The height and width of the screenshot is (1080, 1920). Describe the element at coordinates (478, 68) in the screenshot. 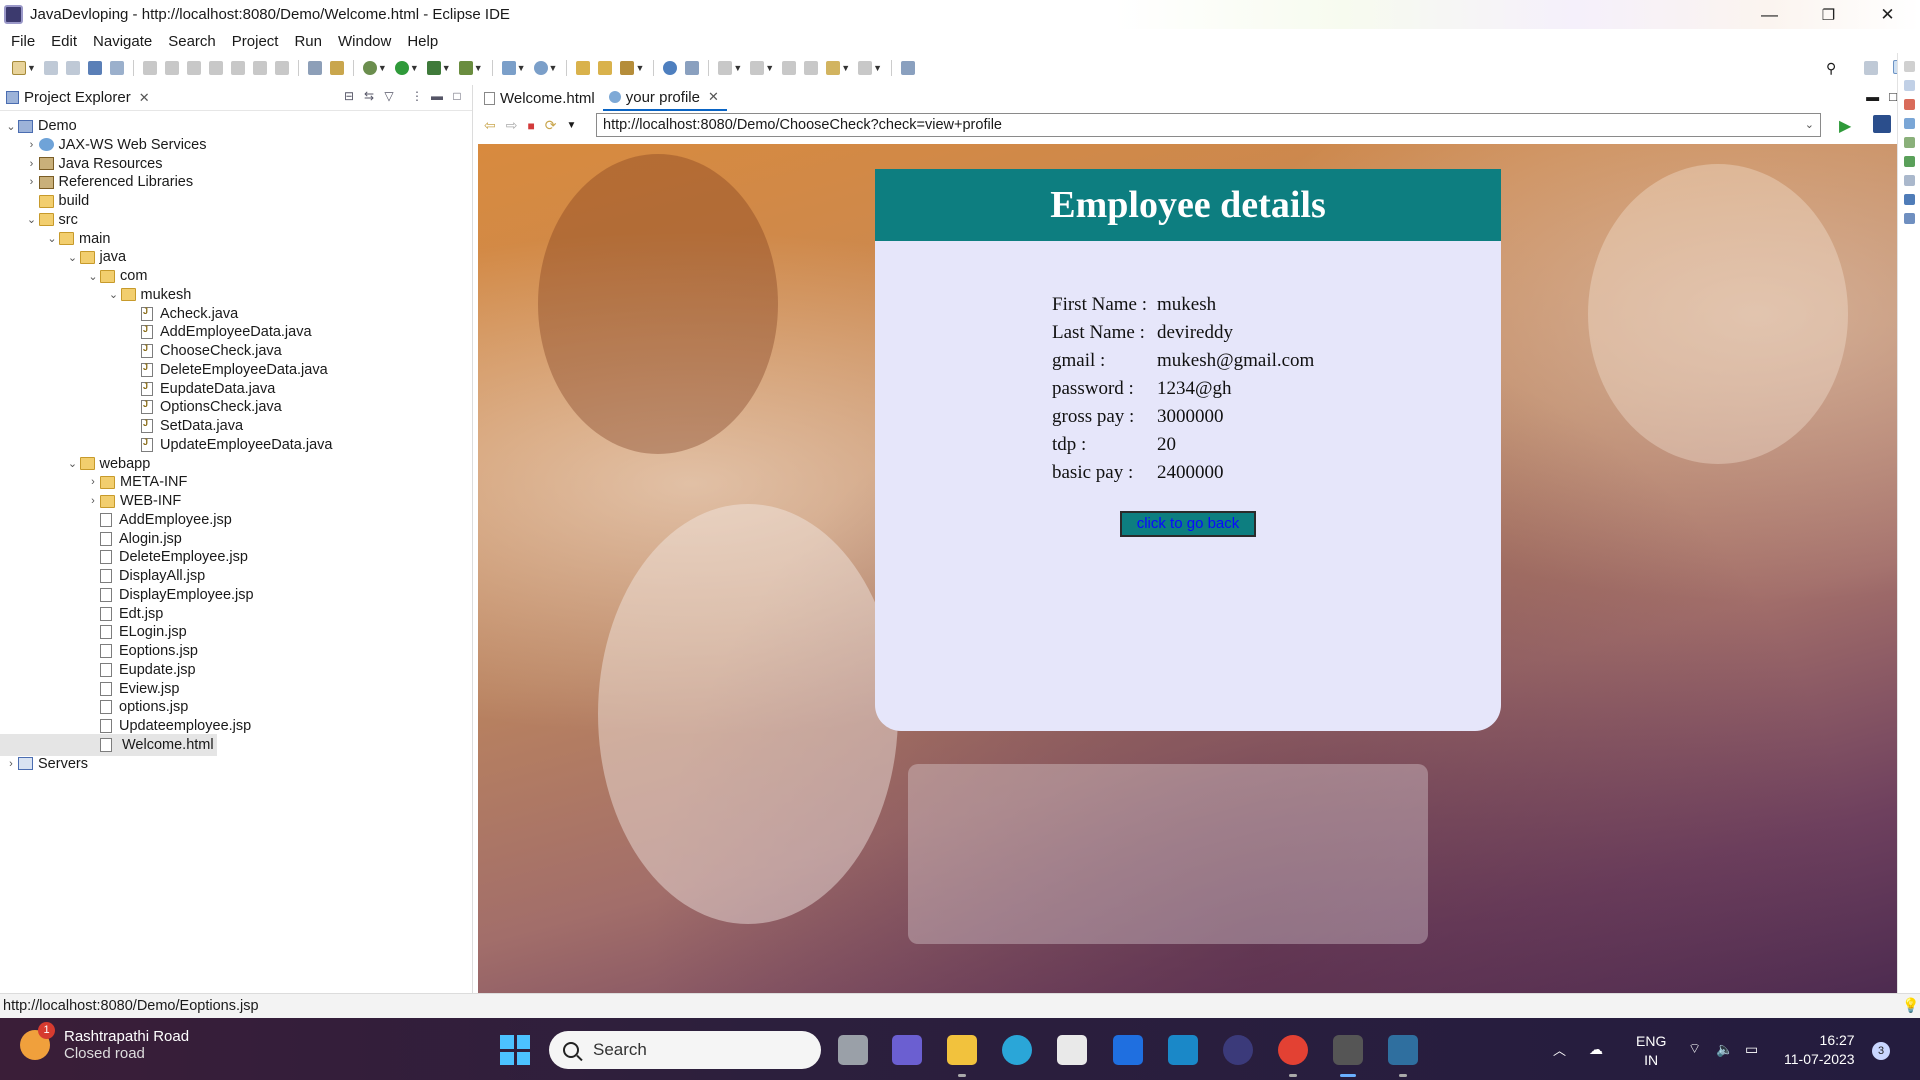

I see `external-tools-dropdown-icon: ▼` at that location.